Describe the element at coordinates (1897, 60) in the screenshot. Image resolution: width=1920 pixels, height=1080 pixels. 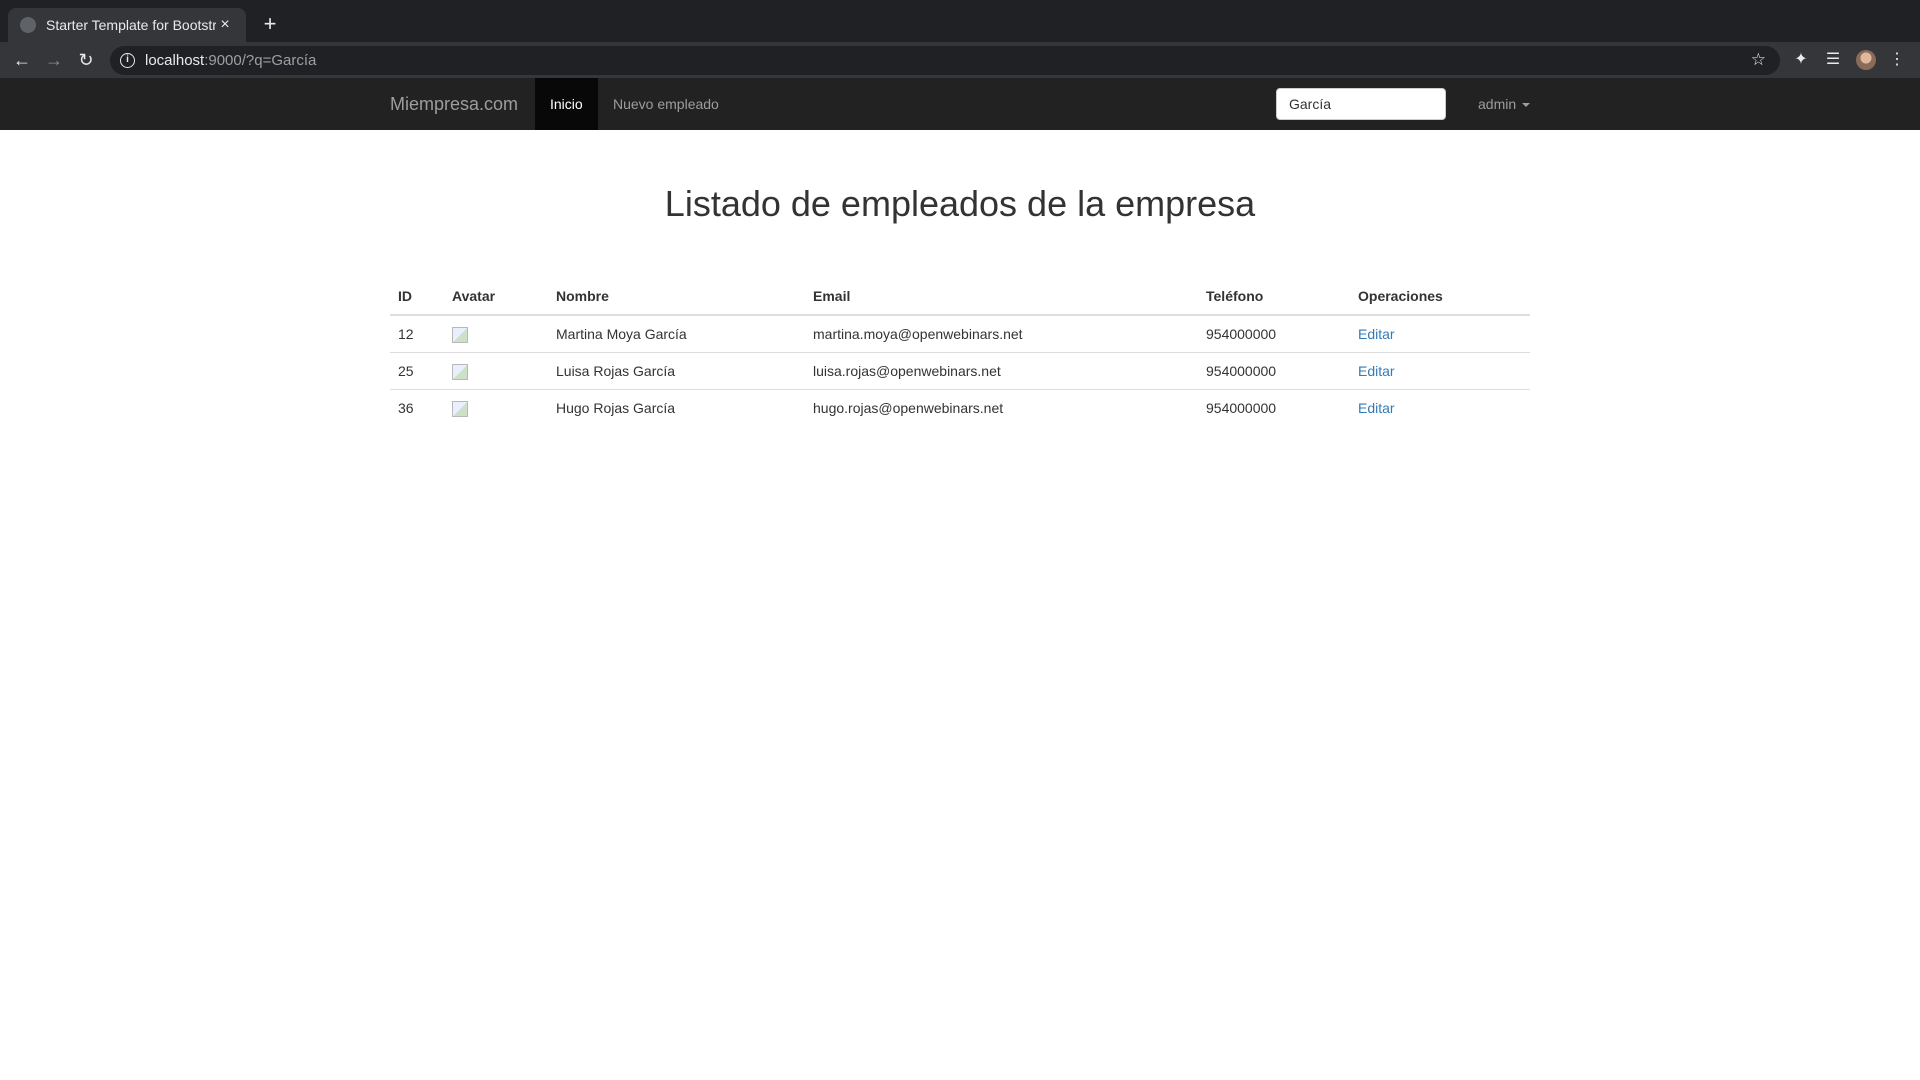
I see `more-menu-icon: ⋮` at that location.